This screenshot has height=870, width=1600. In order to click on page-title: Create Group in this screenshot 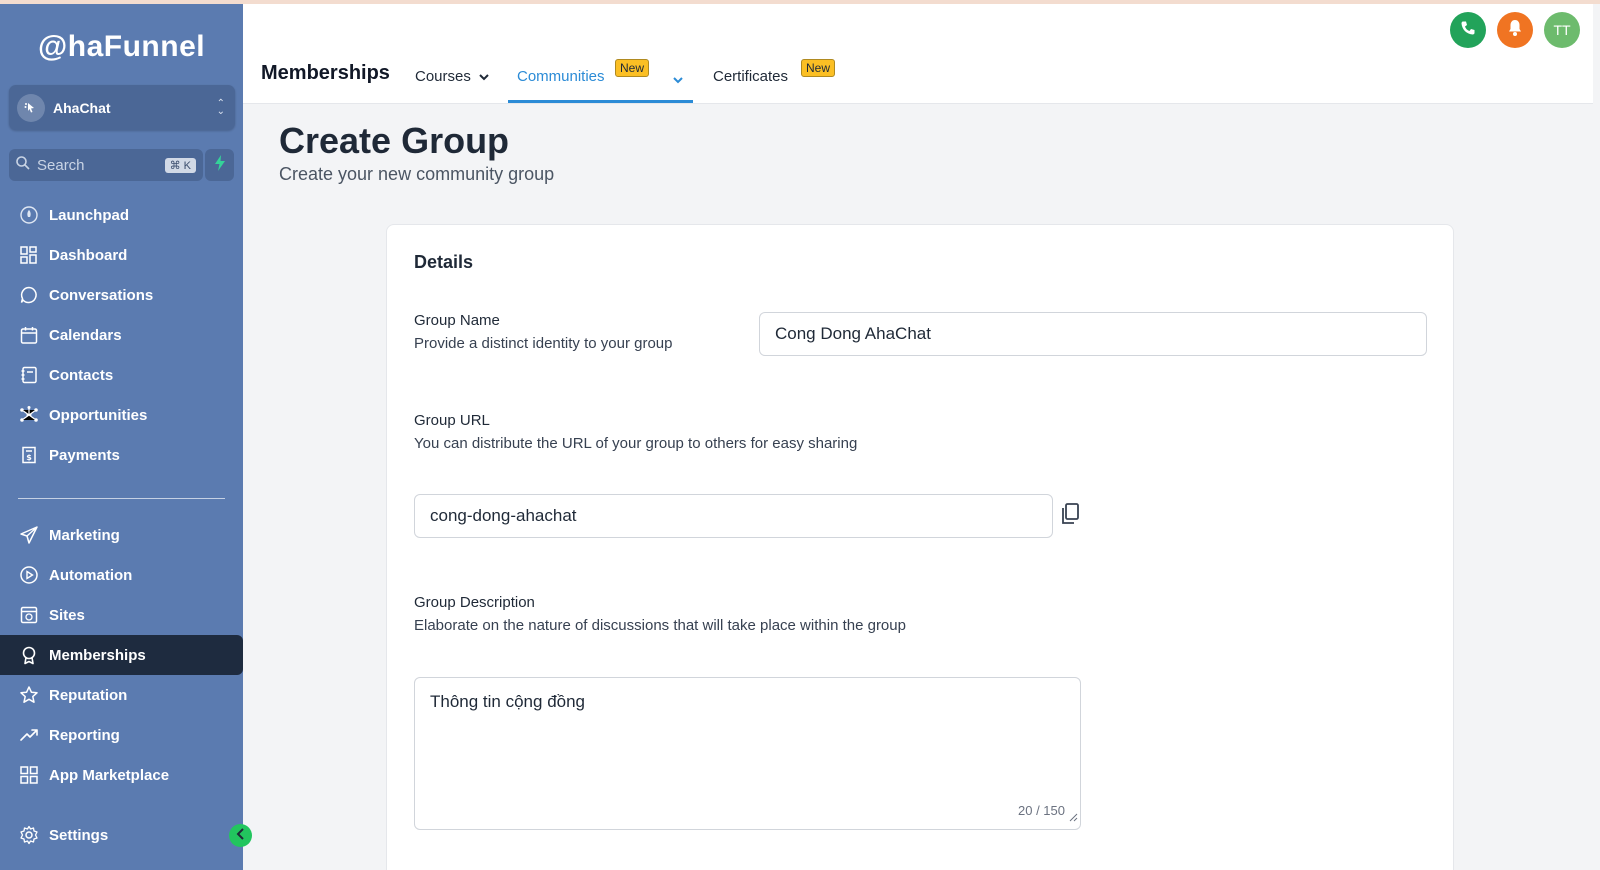, I will do `click(394, 140)`.